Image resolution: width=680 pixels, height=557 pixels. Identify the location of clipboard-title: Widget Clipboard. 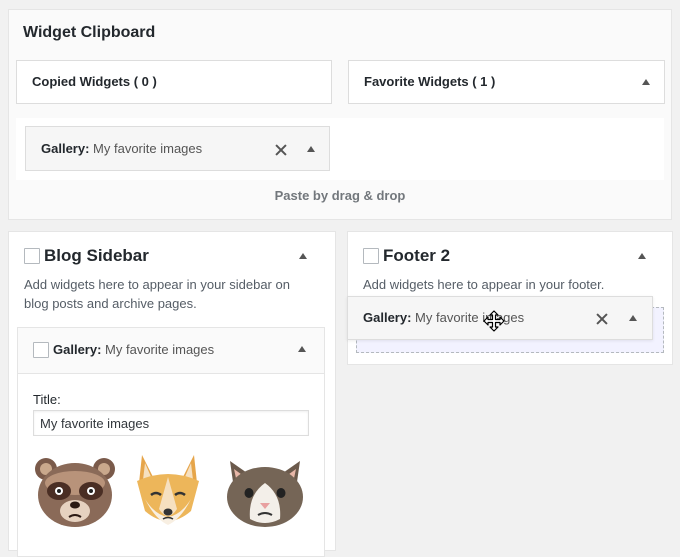
(89, 32).